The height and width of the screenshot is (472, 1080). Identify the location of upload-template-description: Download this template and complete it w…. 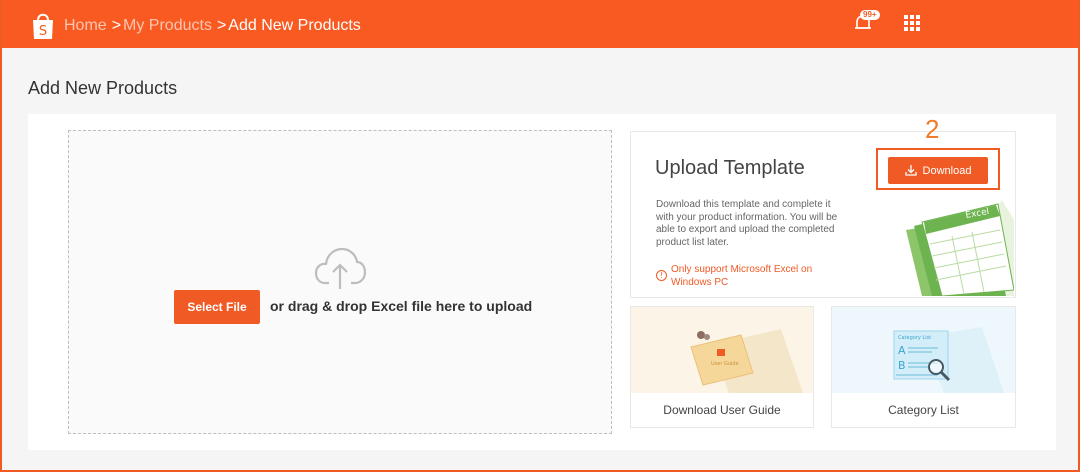
(747, 223).